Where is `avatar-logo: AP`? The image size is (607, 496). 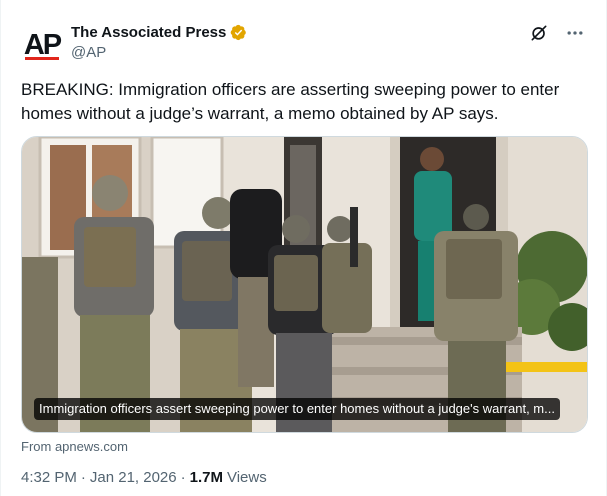
avatar-logo: AP is located at coordinates (42, 44).